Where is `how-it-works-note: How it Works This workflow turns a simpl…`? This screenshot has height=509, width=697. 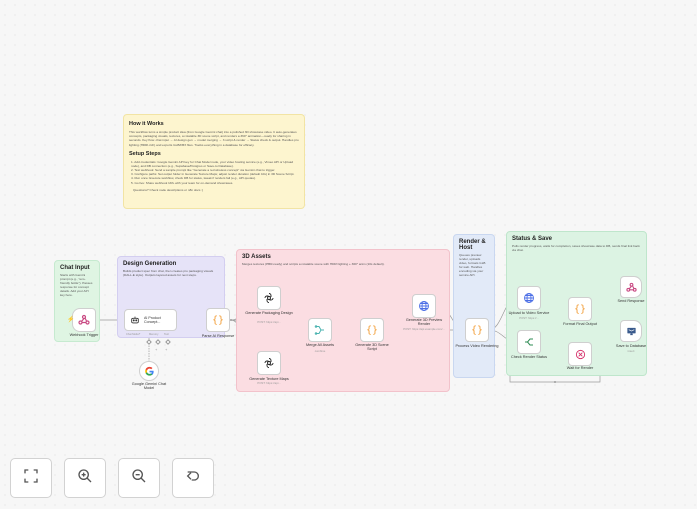 how-it-works-note: How it Works This workflow turns a simpl… is located at coordinates (214, 161).